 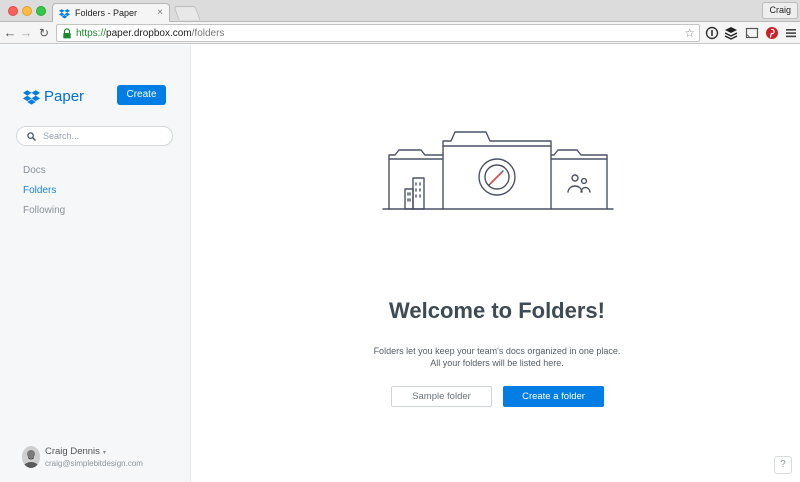 What do you see at coordinates (44, 33) in the screenshot?
I see `reload-icon: ↻` at bounding box center [44, 33].